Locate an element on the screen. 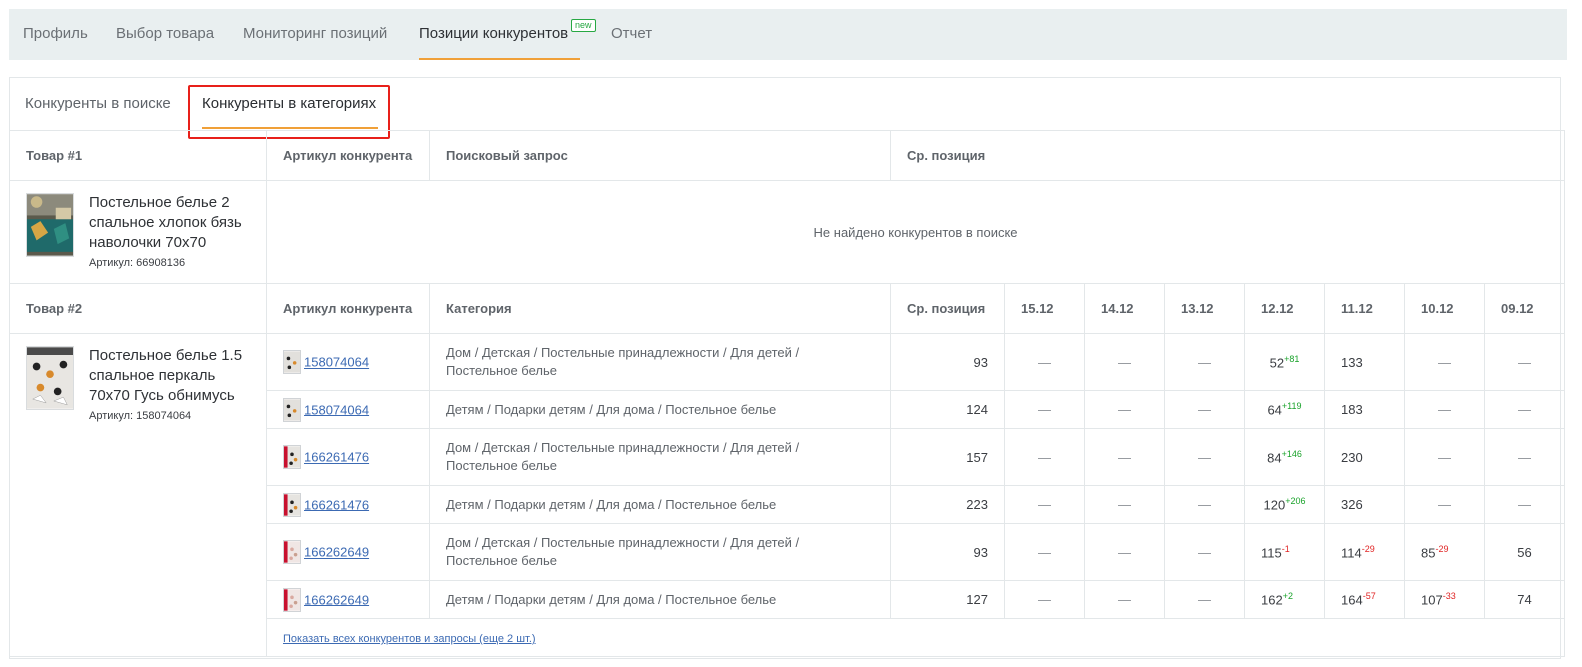 The width and height of the screenshot is (1582, 667). col-date: 11.12 is located at coordinates (1364, 308).